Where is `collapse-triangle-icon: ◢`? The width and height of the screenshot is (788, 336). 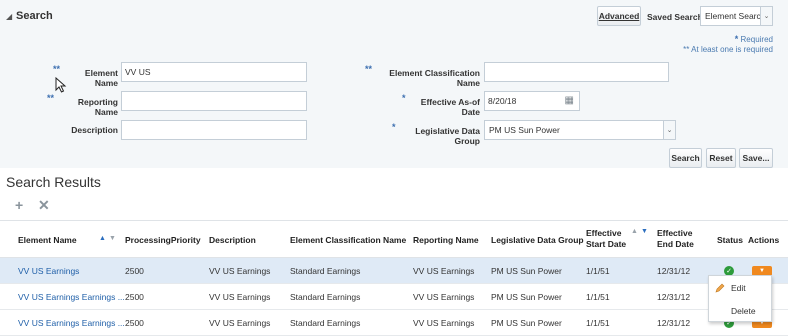
collapse-triangle-icon: ◢ is located at coordinates (9, 16).